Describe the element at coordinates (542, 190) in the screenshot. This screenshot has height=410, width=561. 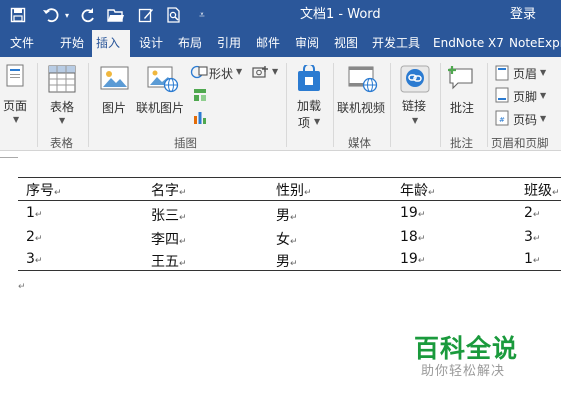
I see `table-header-cell: 班级↵` at that location.